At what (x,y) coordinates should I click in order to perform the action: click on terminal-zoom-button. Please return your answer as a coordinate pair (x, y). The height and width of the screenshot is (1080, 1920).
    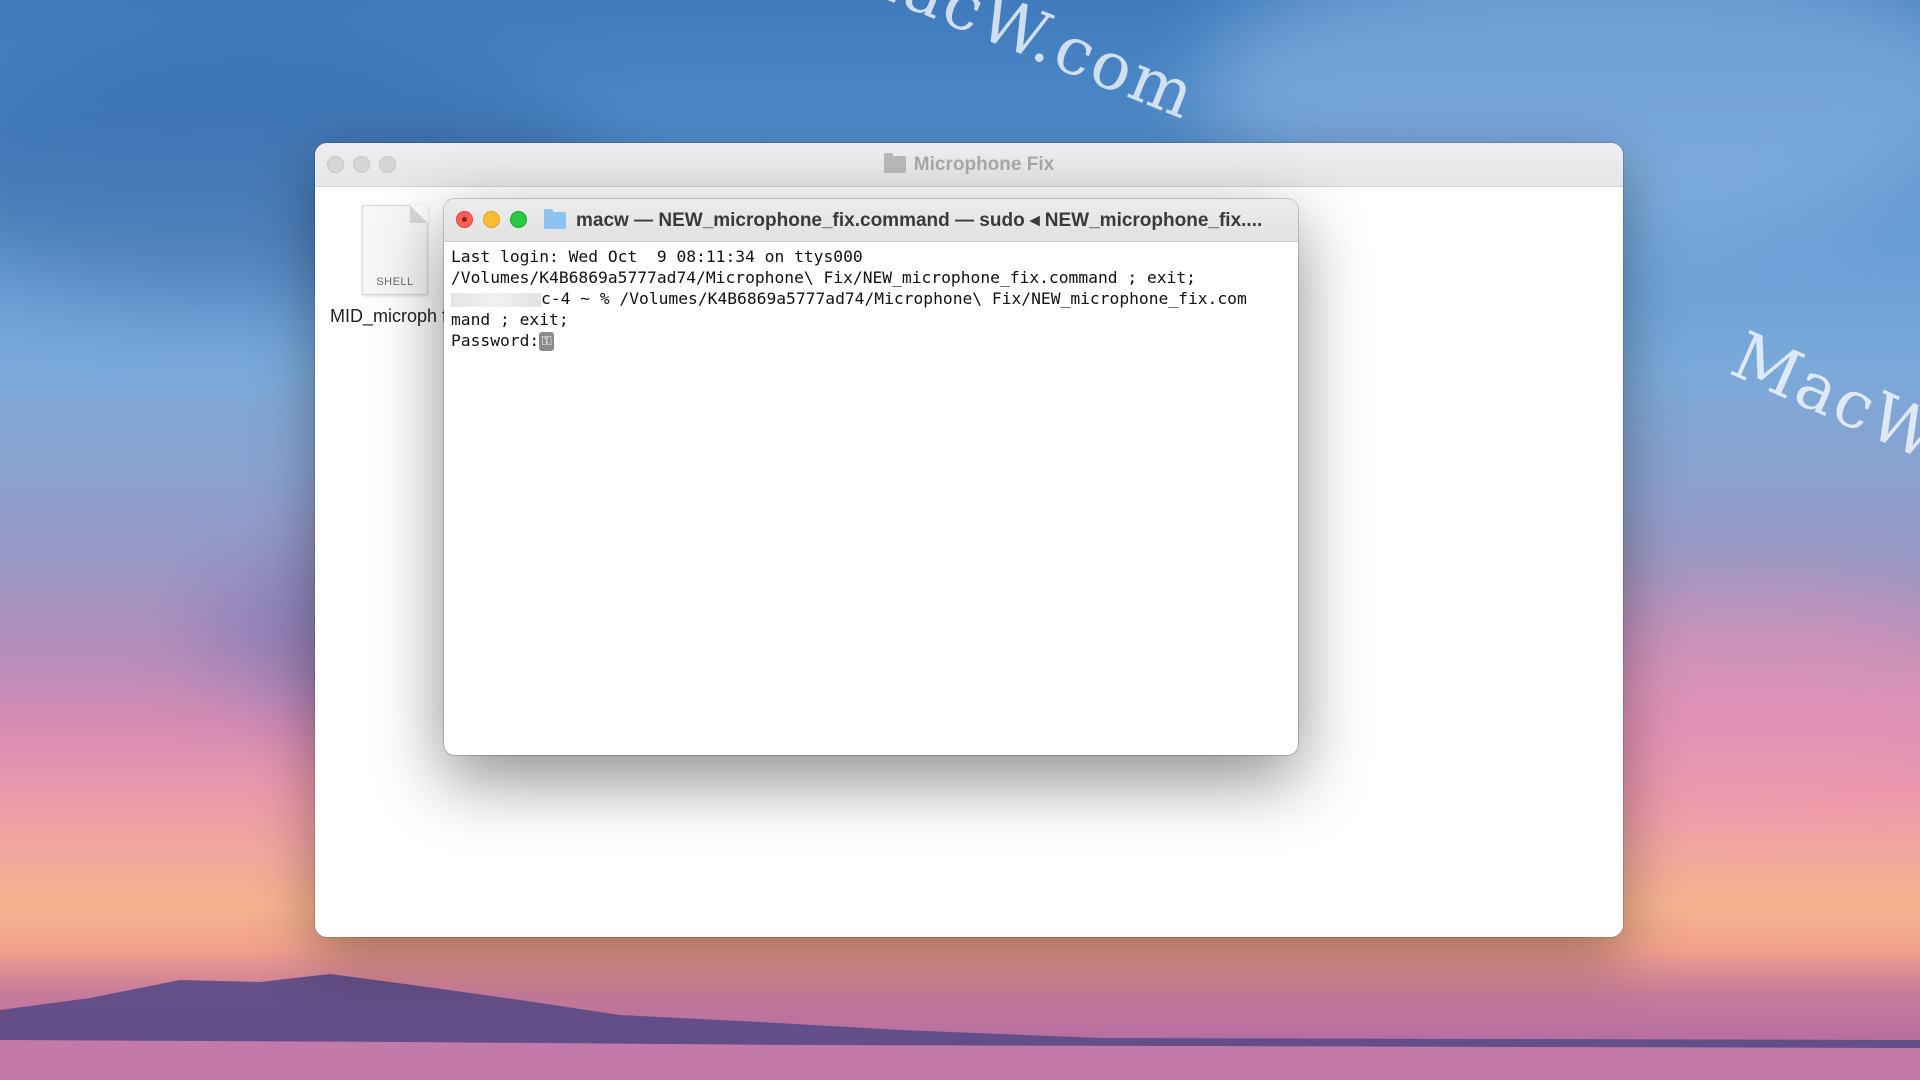
    Looking at the image, I should click on (518, 219).